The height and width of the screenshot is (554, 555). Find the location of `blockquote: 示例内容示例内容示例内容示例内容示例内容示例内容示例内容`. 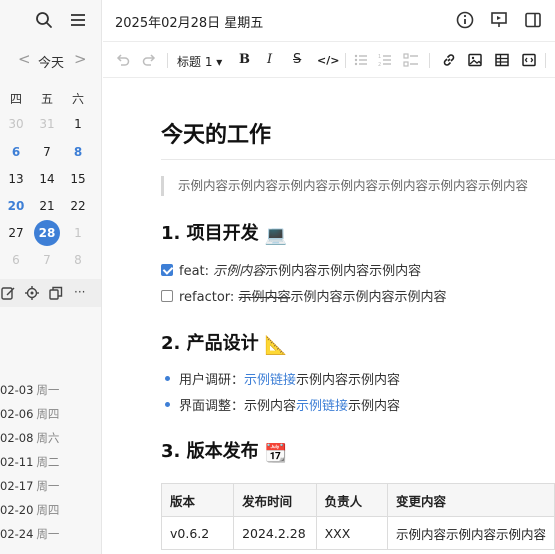

blockquote: 示例内容示例内容示例内容示例内容示例内容示例内容示例内容 is located at coordinates (358, 186).